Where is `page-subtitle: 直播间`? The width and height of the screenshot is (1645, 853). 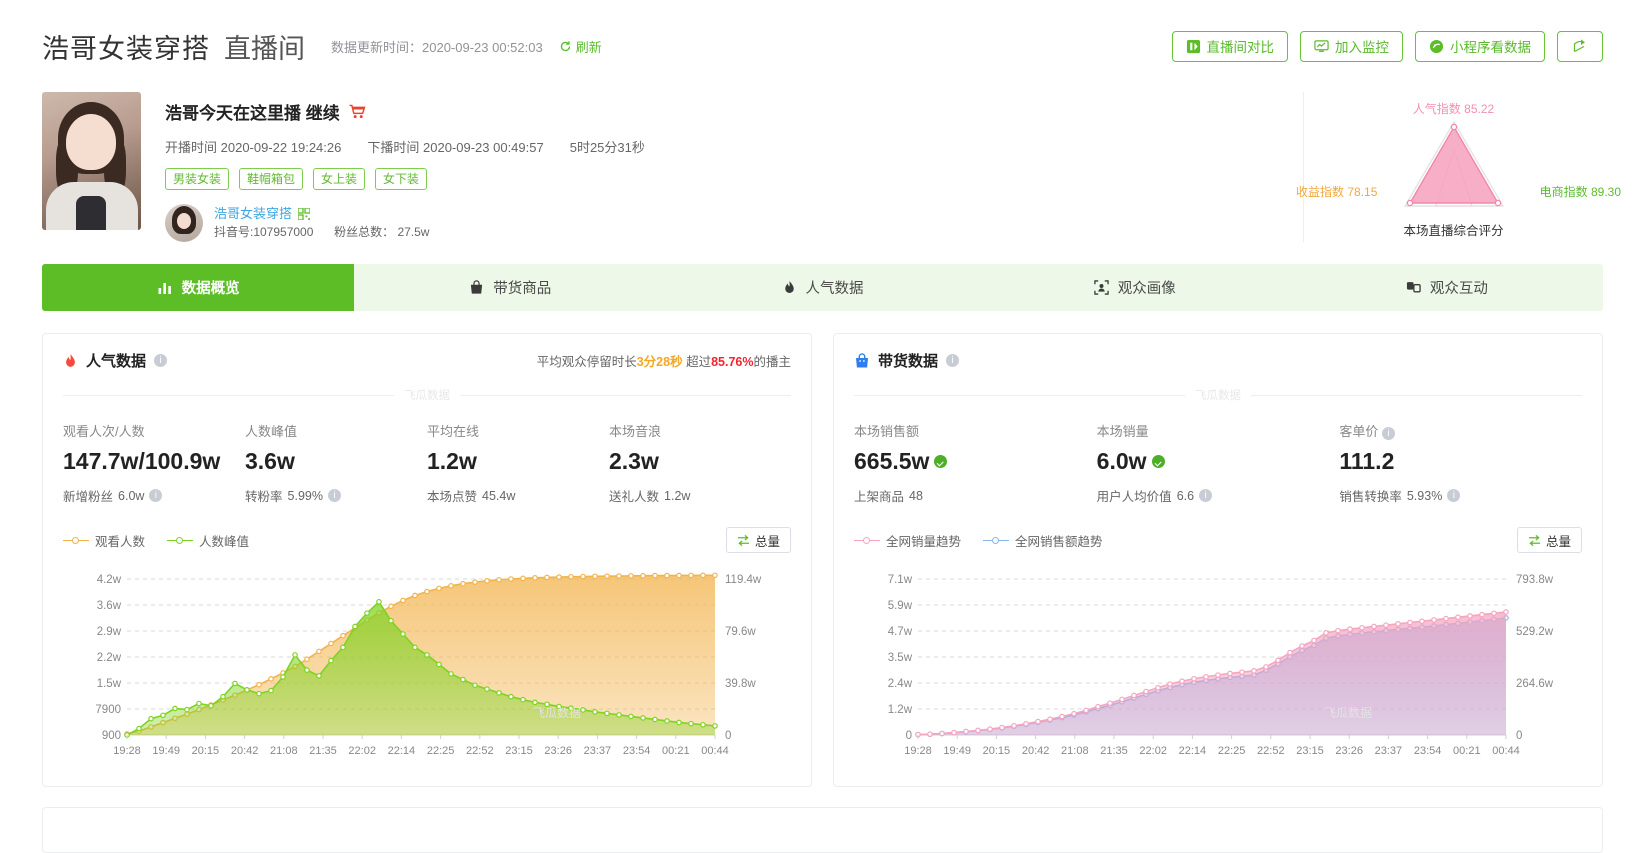 page-subtitle: 直播间 is located at coordinates (264, 48).